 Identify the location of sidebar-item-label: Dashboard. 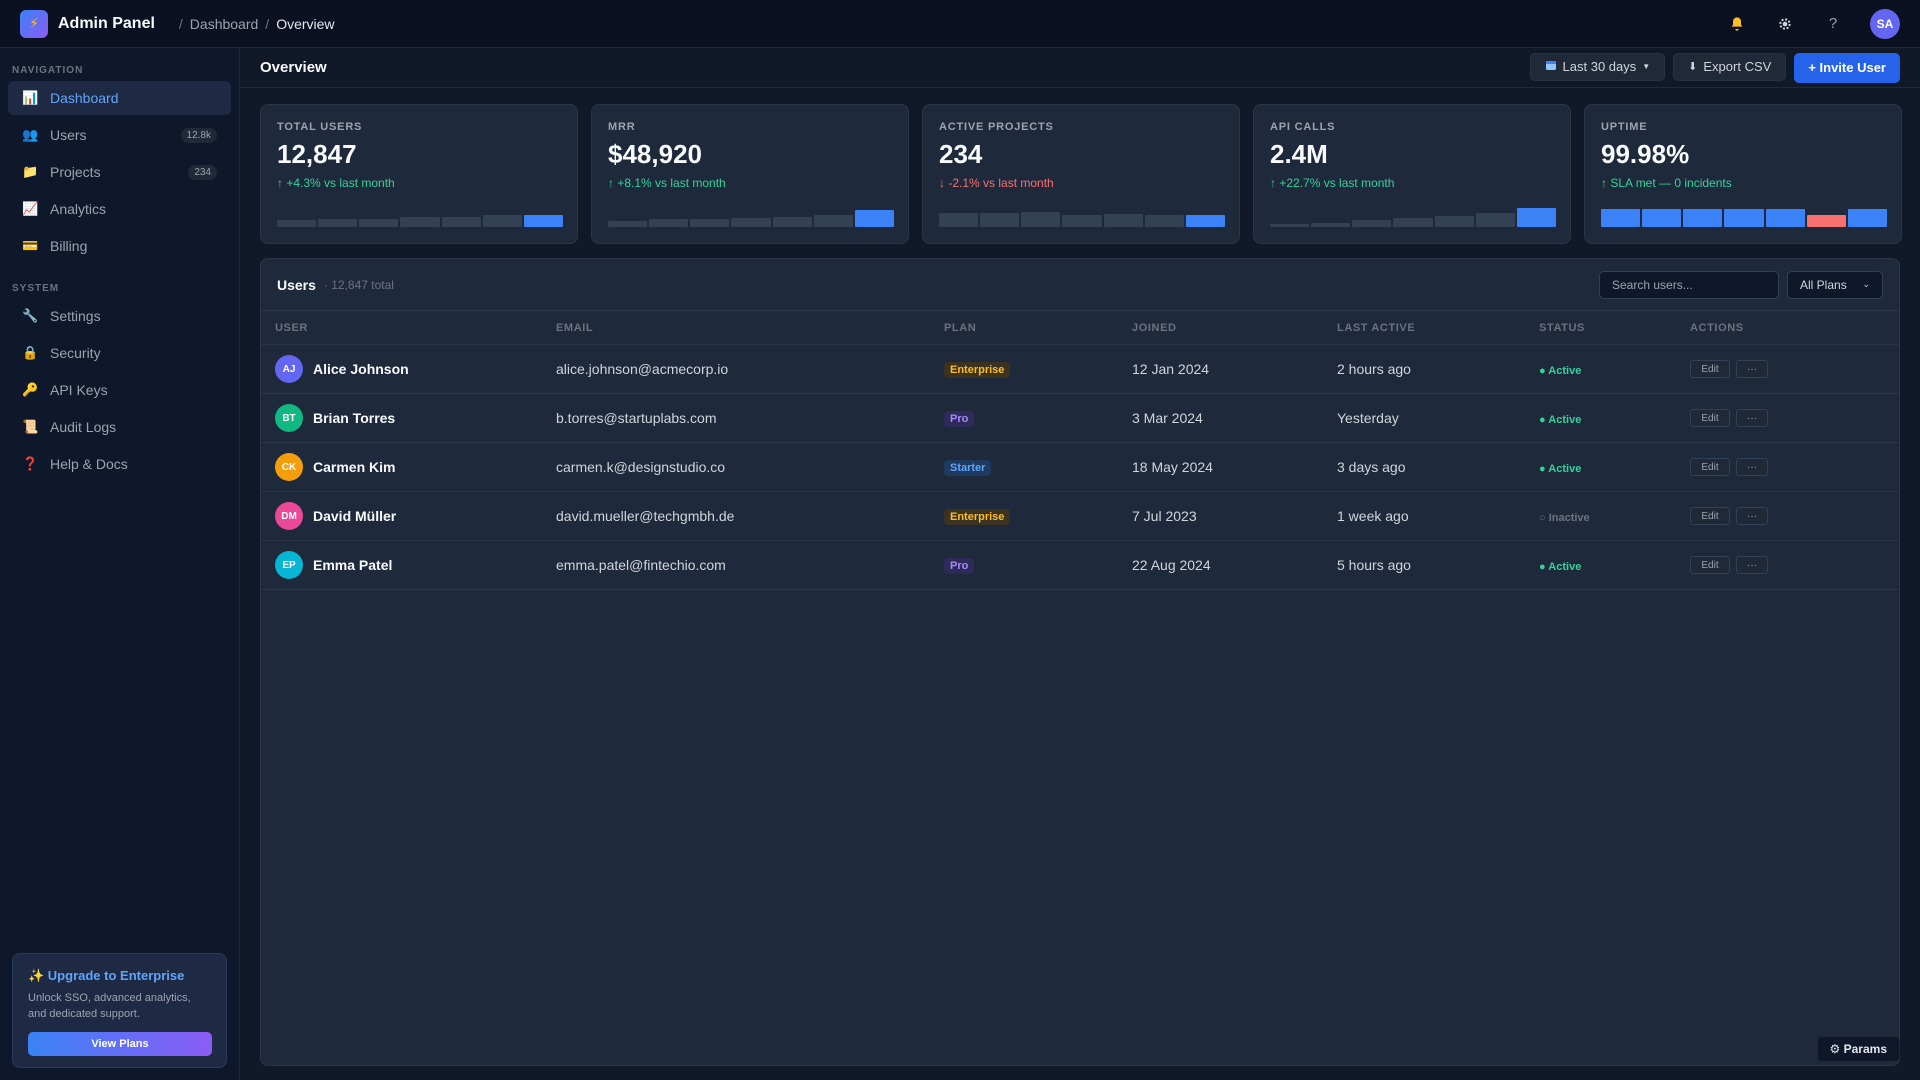
(84, 98).